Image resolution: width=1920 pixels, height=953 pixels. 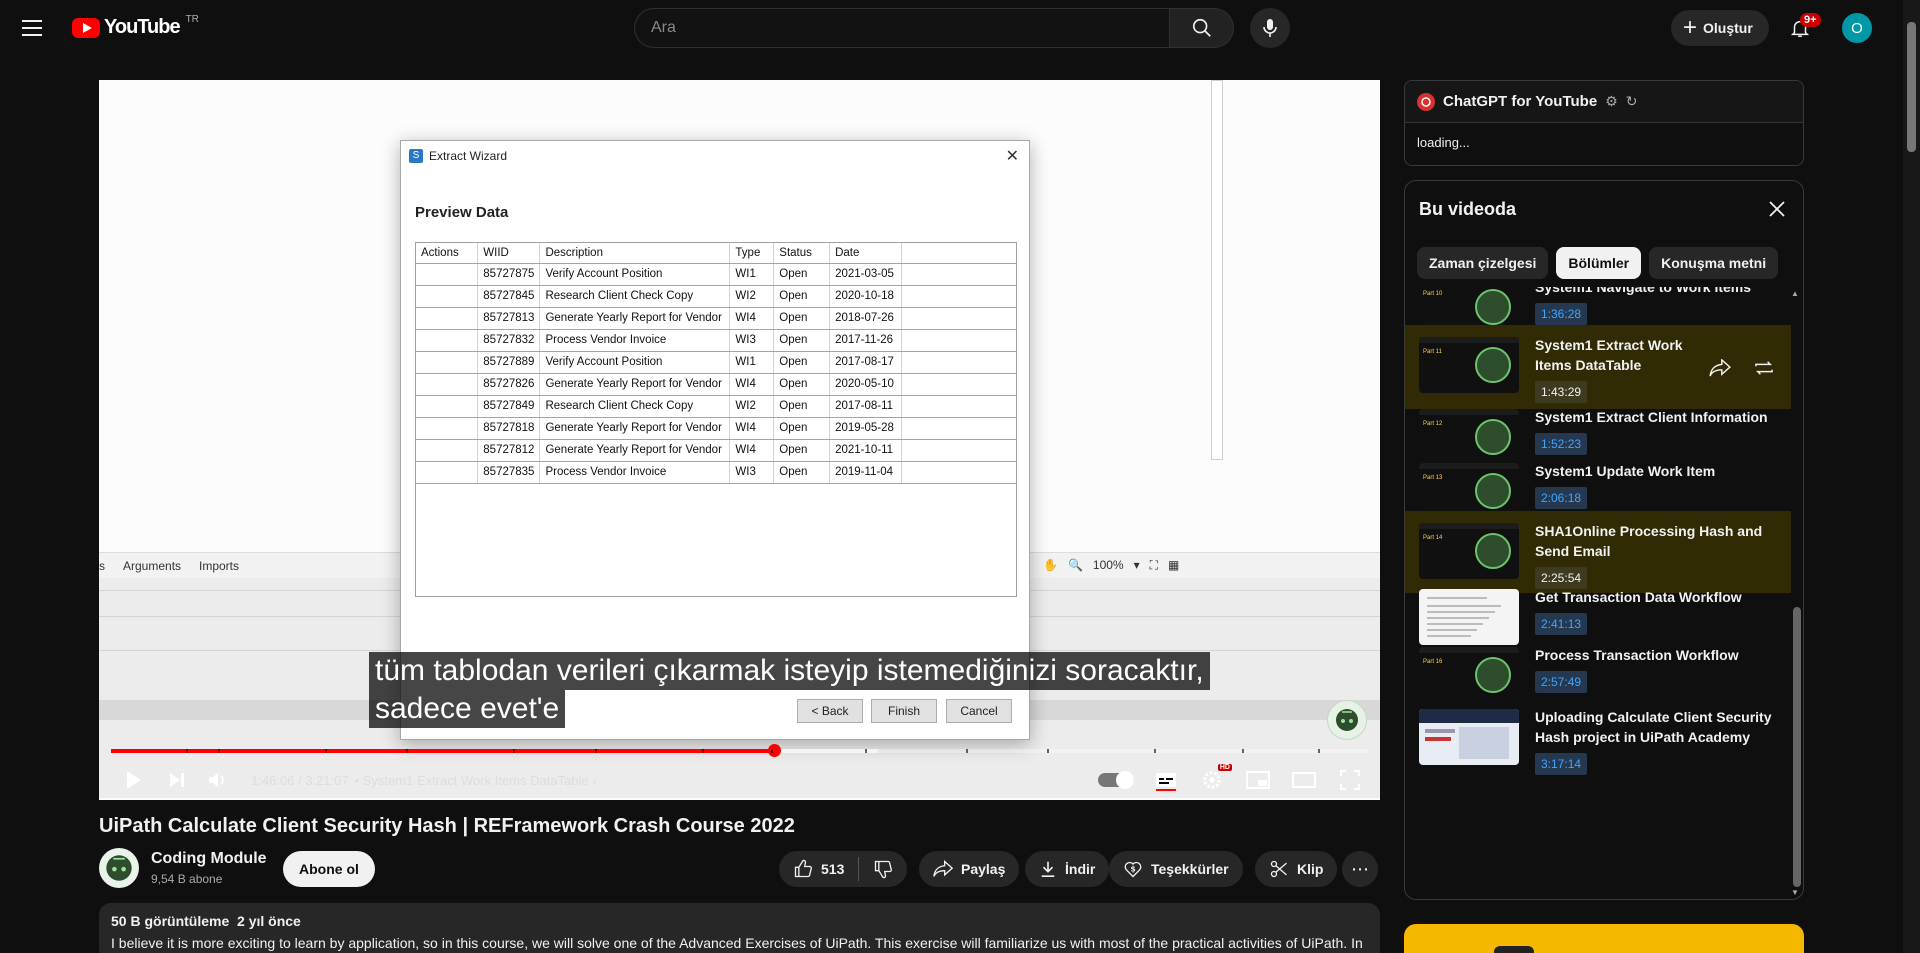 What do you see at coordinates (329, 869) in the screenshot?
I see `subscribe-button: Abone ol` at bounding box center [329, 869].